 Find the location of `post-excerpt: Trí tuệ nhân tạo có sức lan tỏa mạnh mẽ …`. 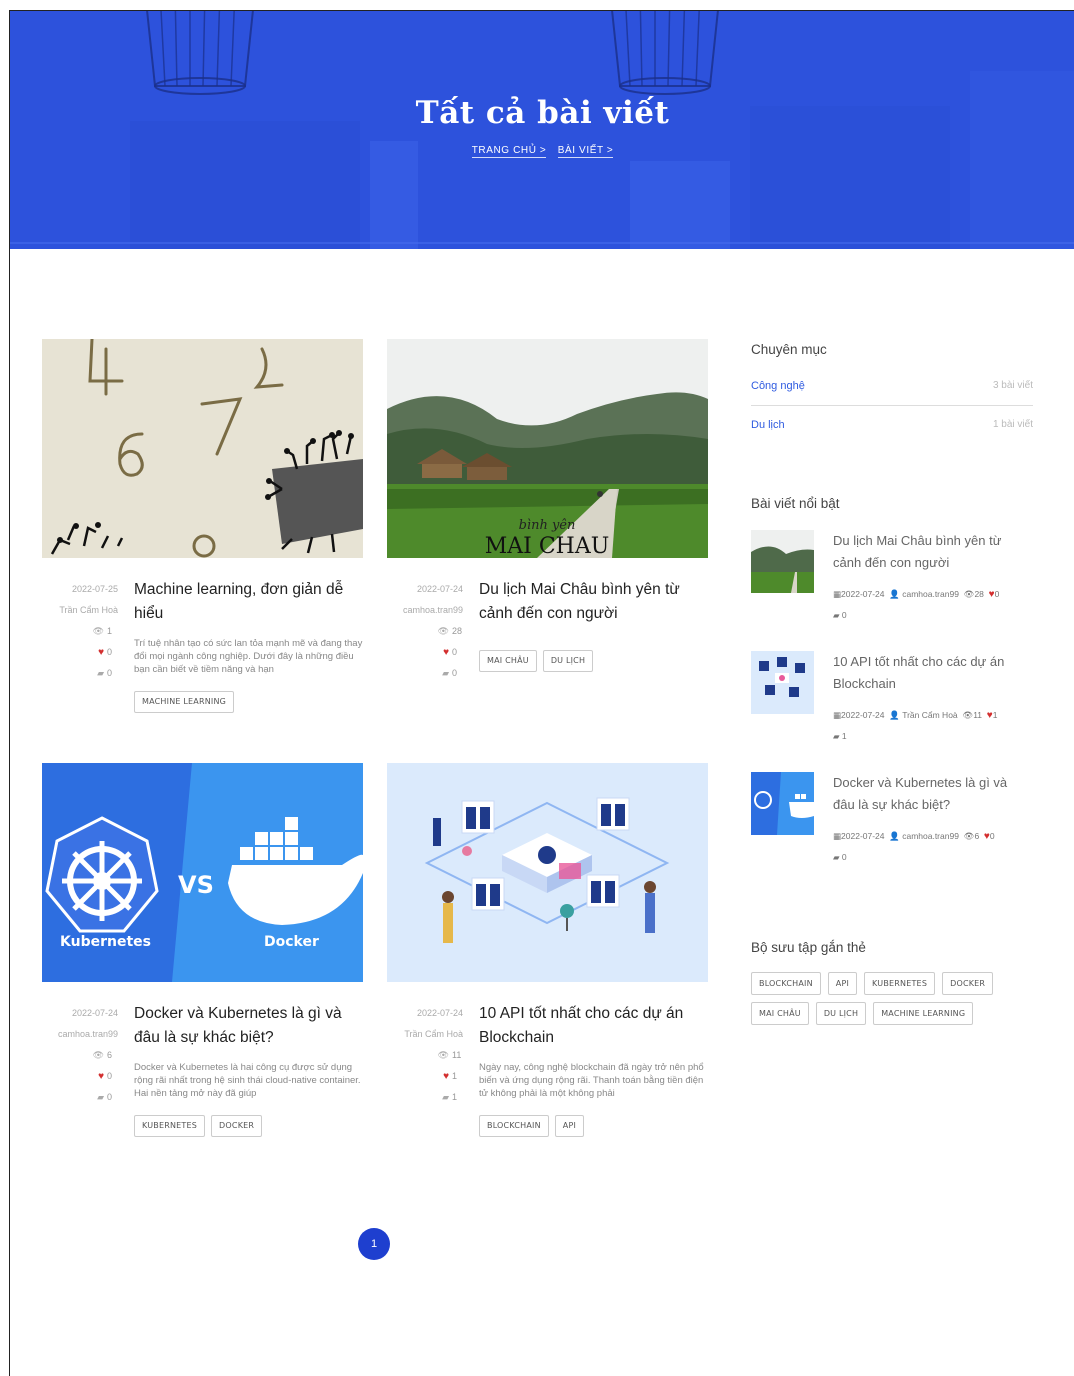

post-excerpt: Trí tuệ nhân tạo có sức lan tỏa mạnh mẽ … is located at coordinates (248, 656).